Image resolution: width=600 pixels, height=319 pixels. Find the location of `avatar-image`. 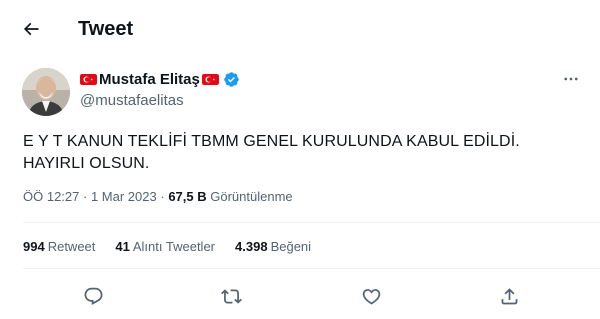

avatar-image is located at coordinates (46, 92).